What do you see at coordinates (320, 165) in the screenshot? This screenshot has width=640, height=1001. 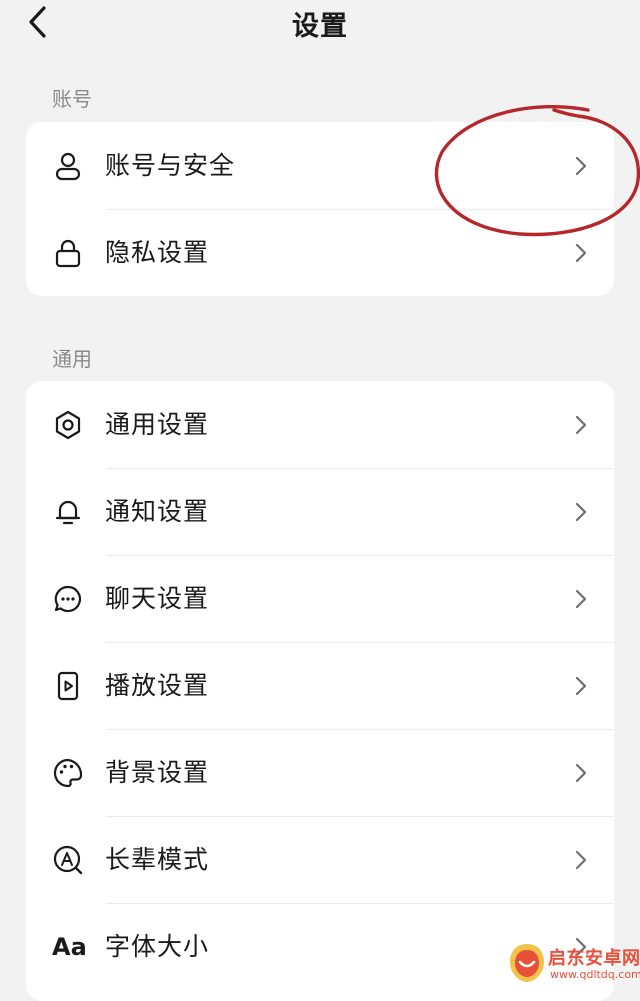 I see `settings-row-account-security: 账号与安全` at bounding box center [320, 165].